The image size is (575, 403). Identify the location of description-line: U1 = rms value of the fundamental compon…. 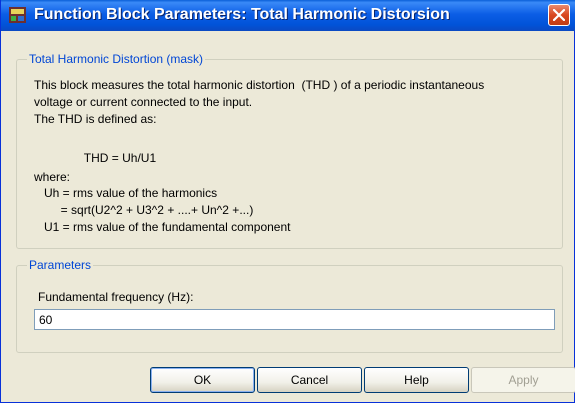
(162, 227).